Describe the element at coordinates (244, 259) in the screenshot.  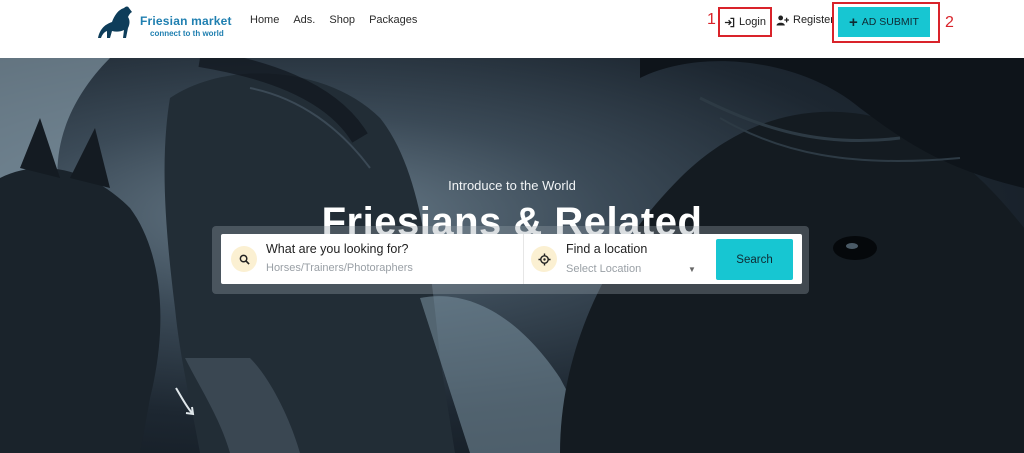
I see `search-icon` at that location.